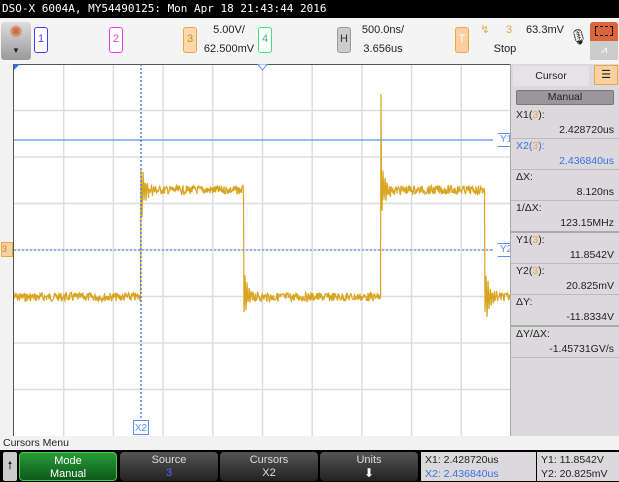 This screenshot has height=482, width=619. Describe the element at coordinates (383, 30) in the screenshot. I see `horizontal-scale: 500.0ns/` at that location.